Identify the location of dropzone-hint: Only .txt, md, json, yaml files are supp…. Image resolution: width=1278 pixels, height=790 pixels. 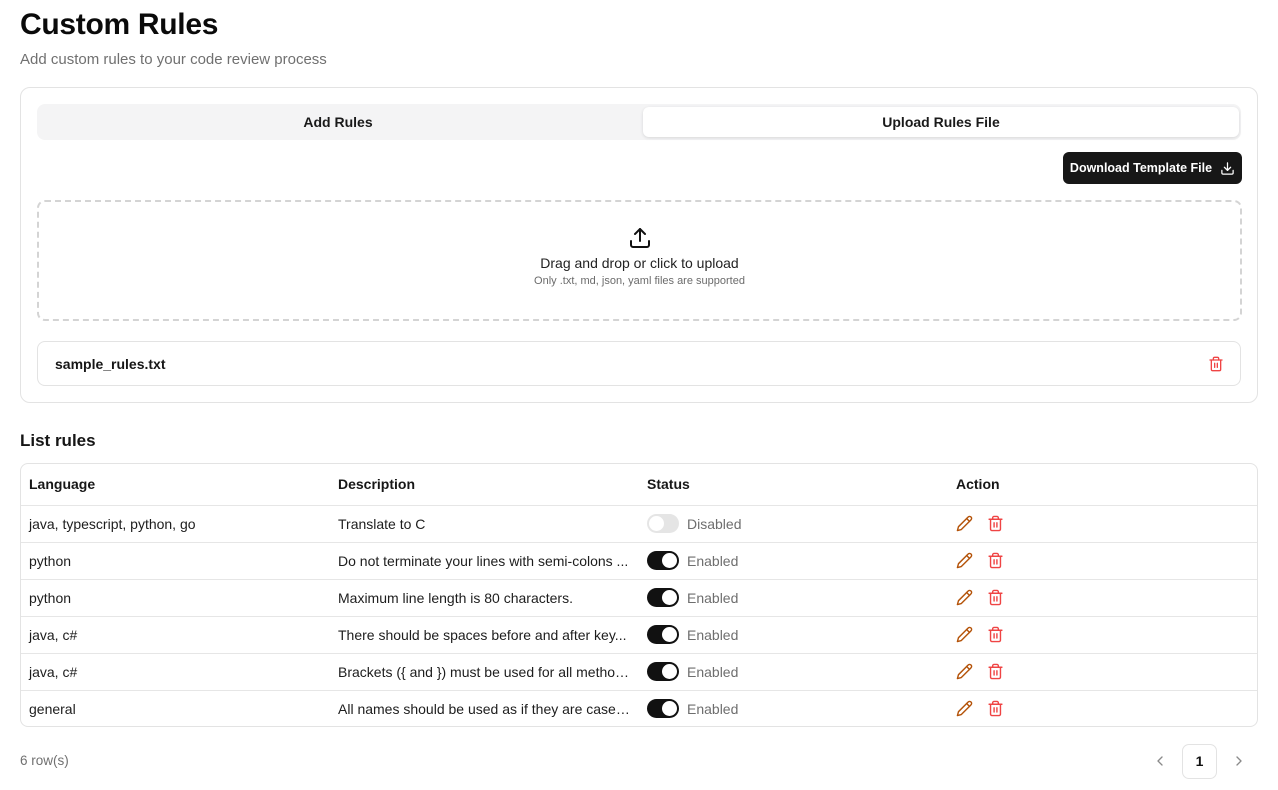
(639, 281).